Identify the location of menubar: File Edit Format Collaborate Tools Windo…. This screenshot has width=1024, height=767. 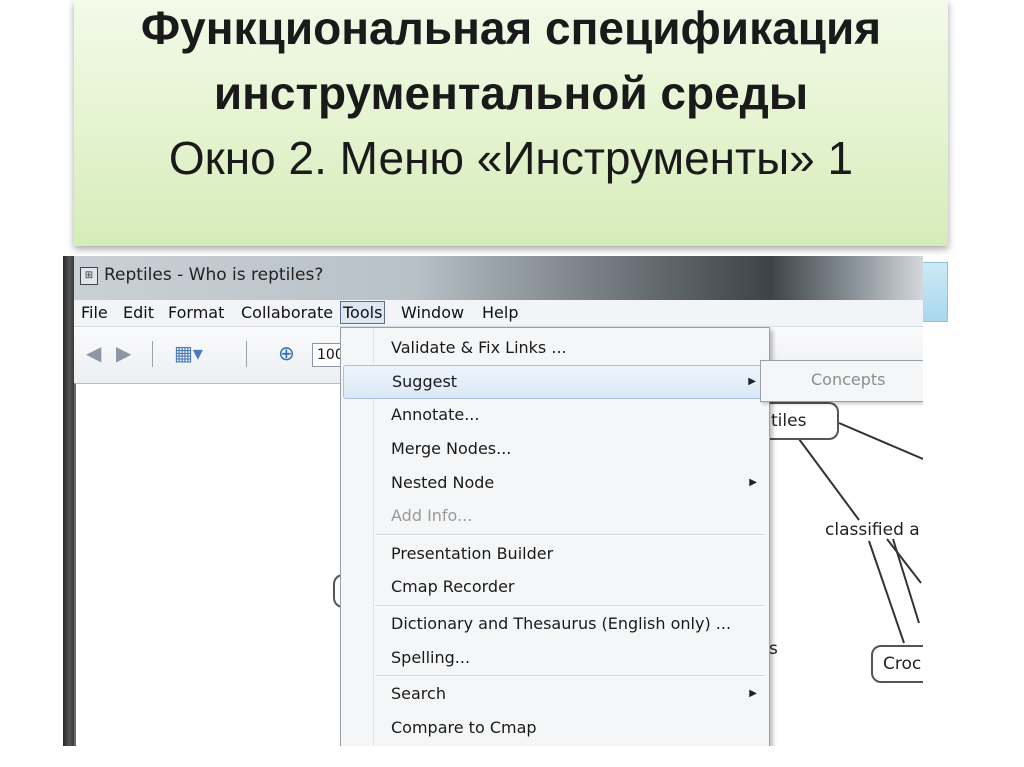
(498, 313).